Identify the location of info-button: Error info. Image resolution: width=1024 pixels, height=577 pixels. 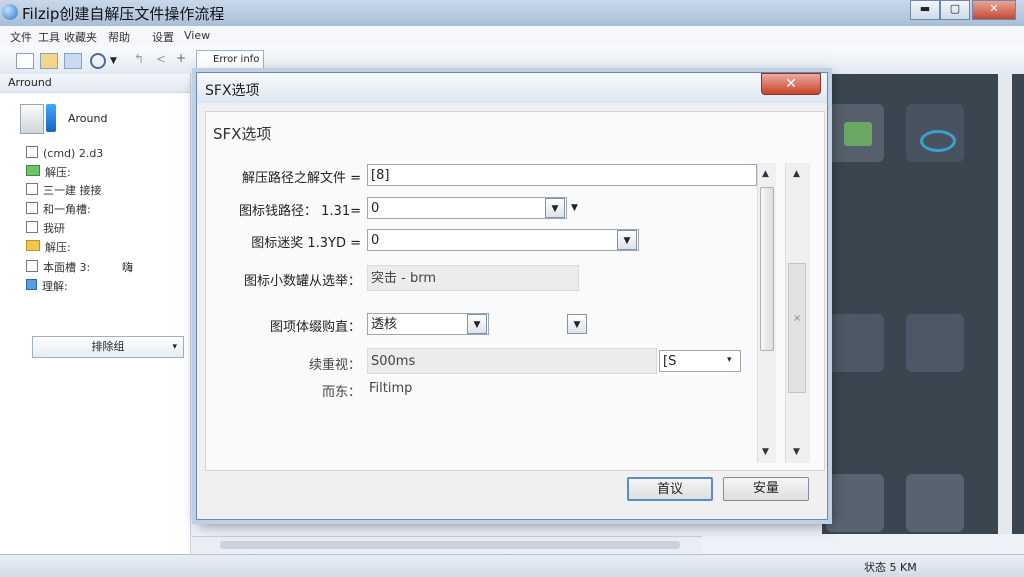
(230, 60).